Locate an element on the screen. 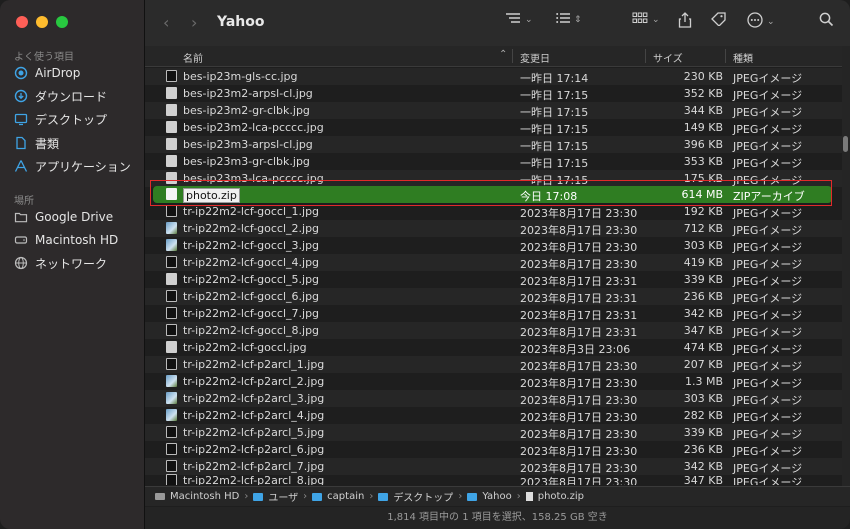 This screenshot has height=529, width=850. share-button is located at coordinates (685, 22).